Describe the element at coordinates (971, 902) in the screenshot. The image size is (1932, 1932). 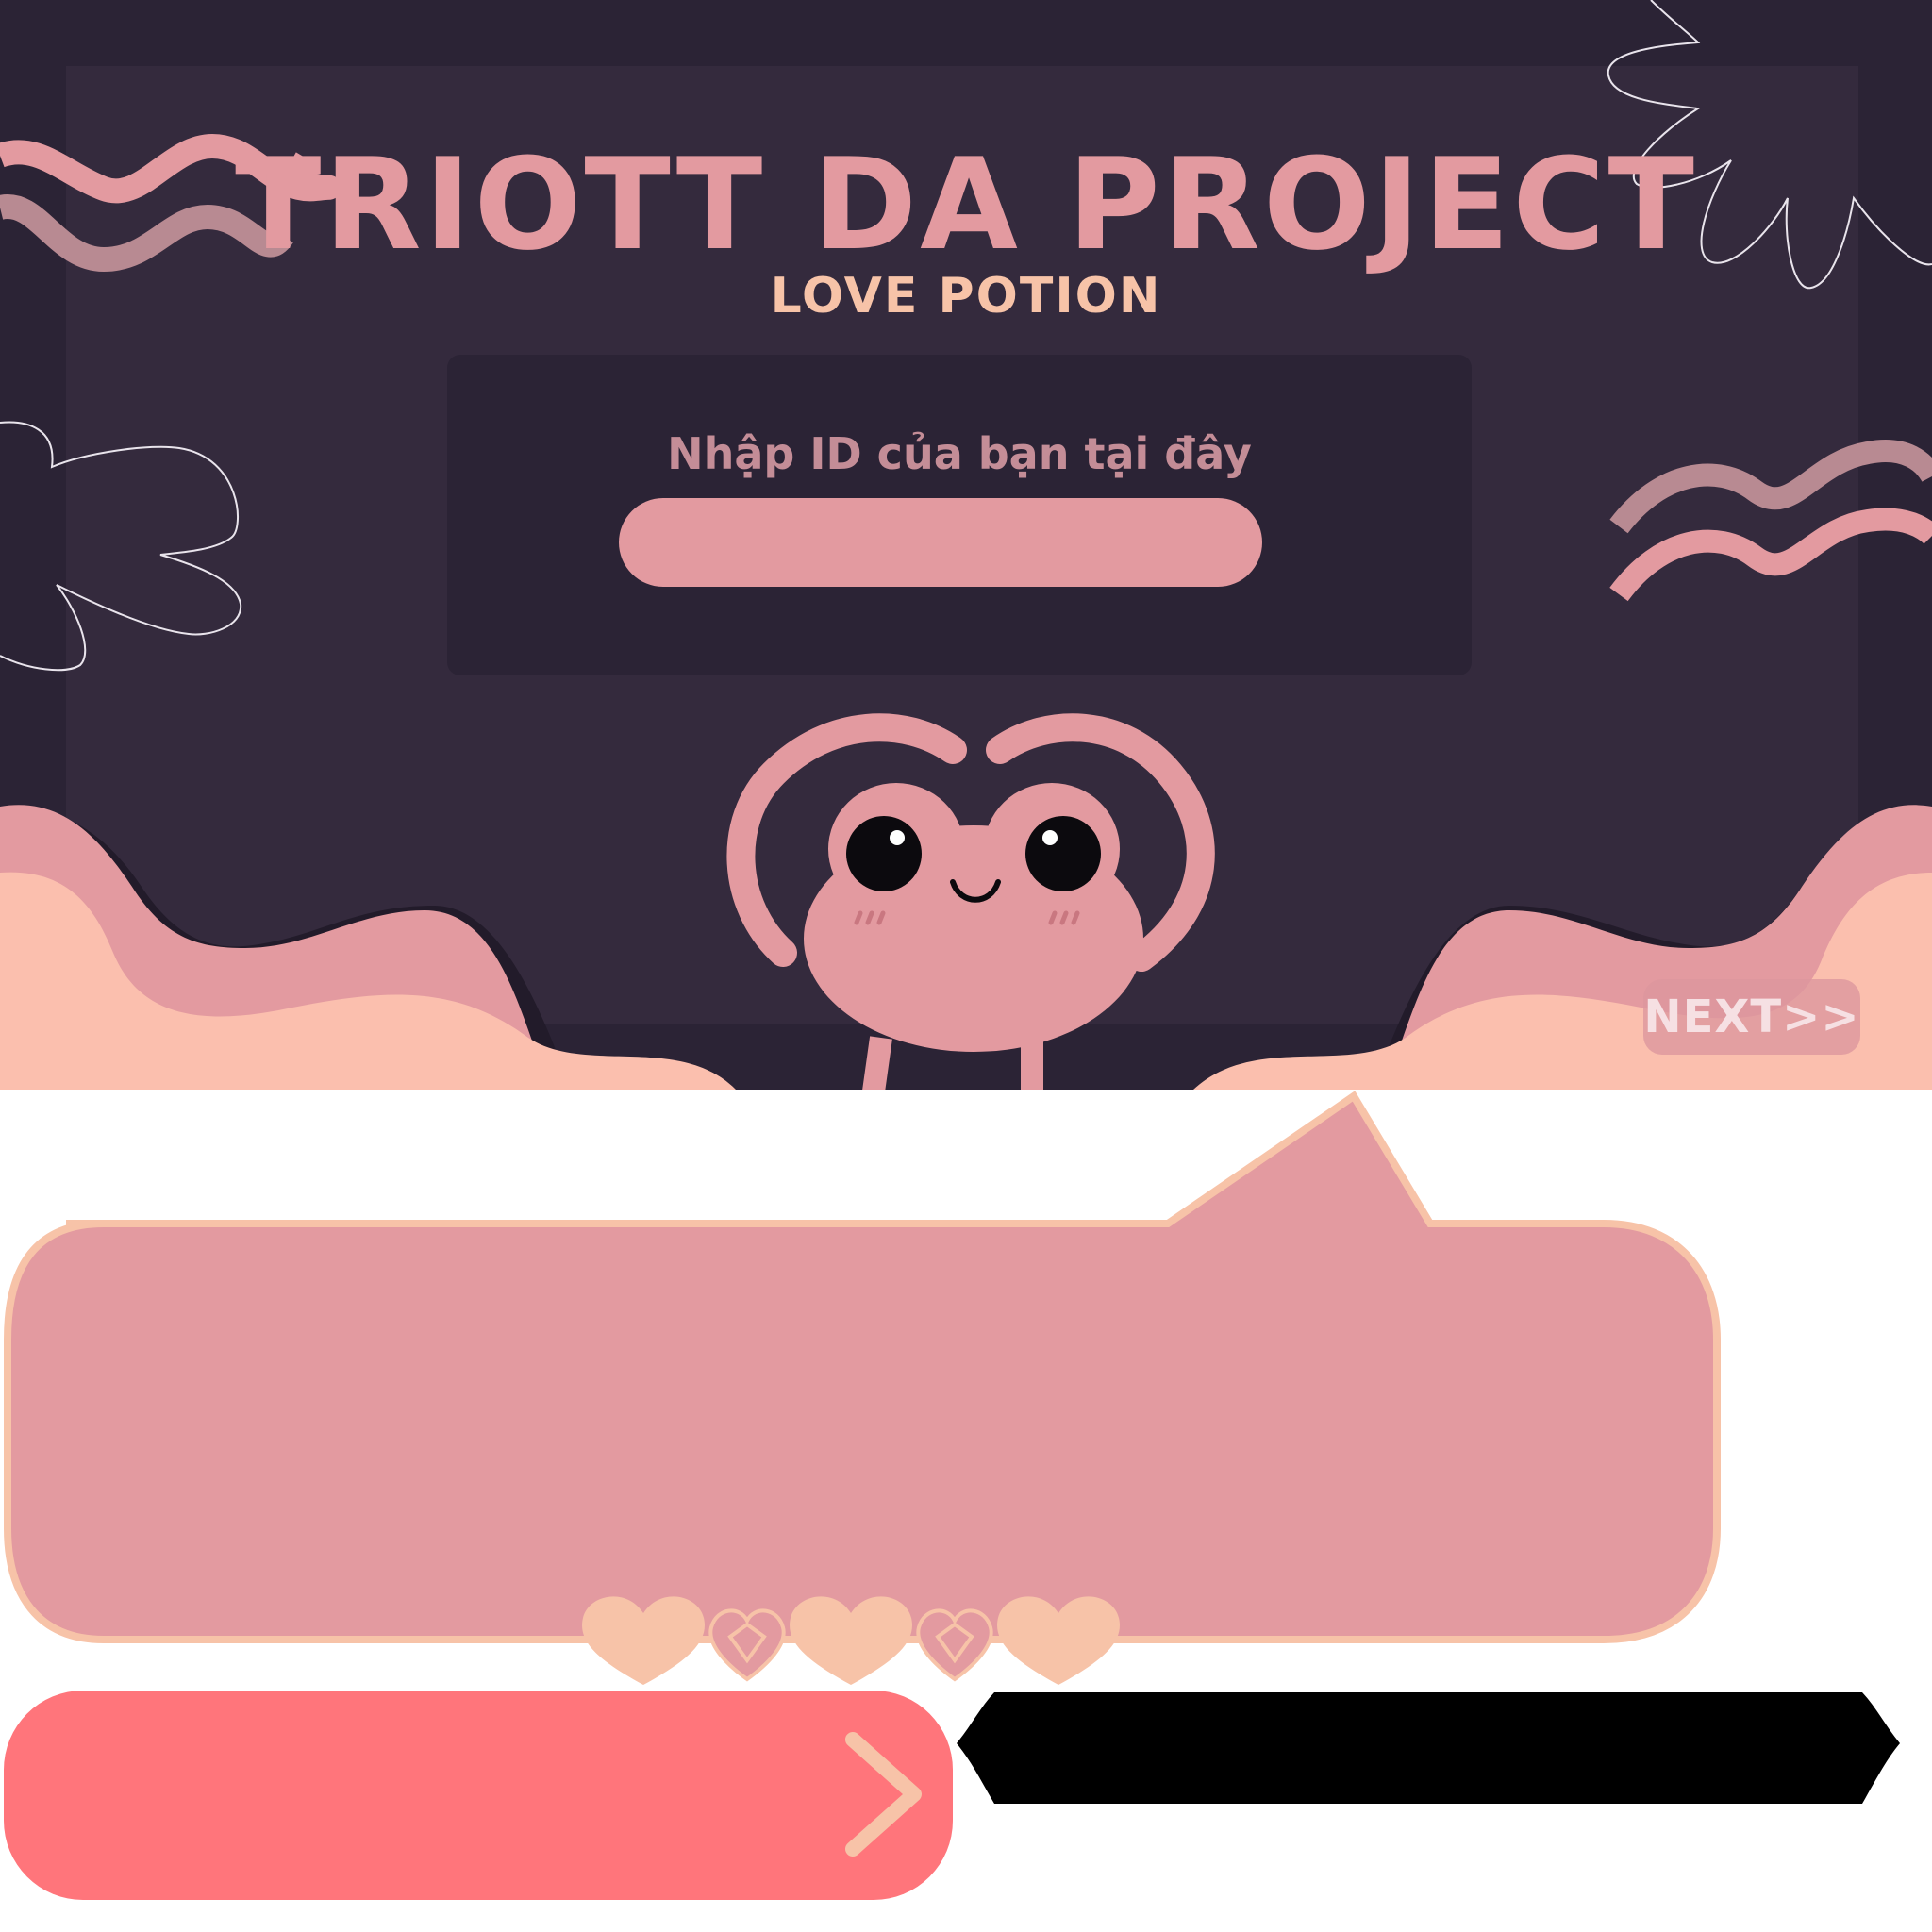
I see `mascot` at that location.